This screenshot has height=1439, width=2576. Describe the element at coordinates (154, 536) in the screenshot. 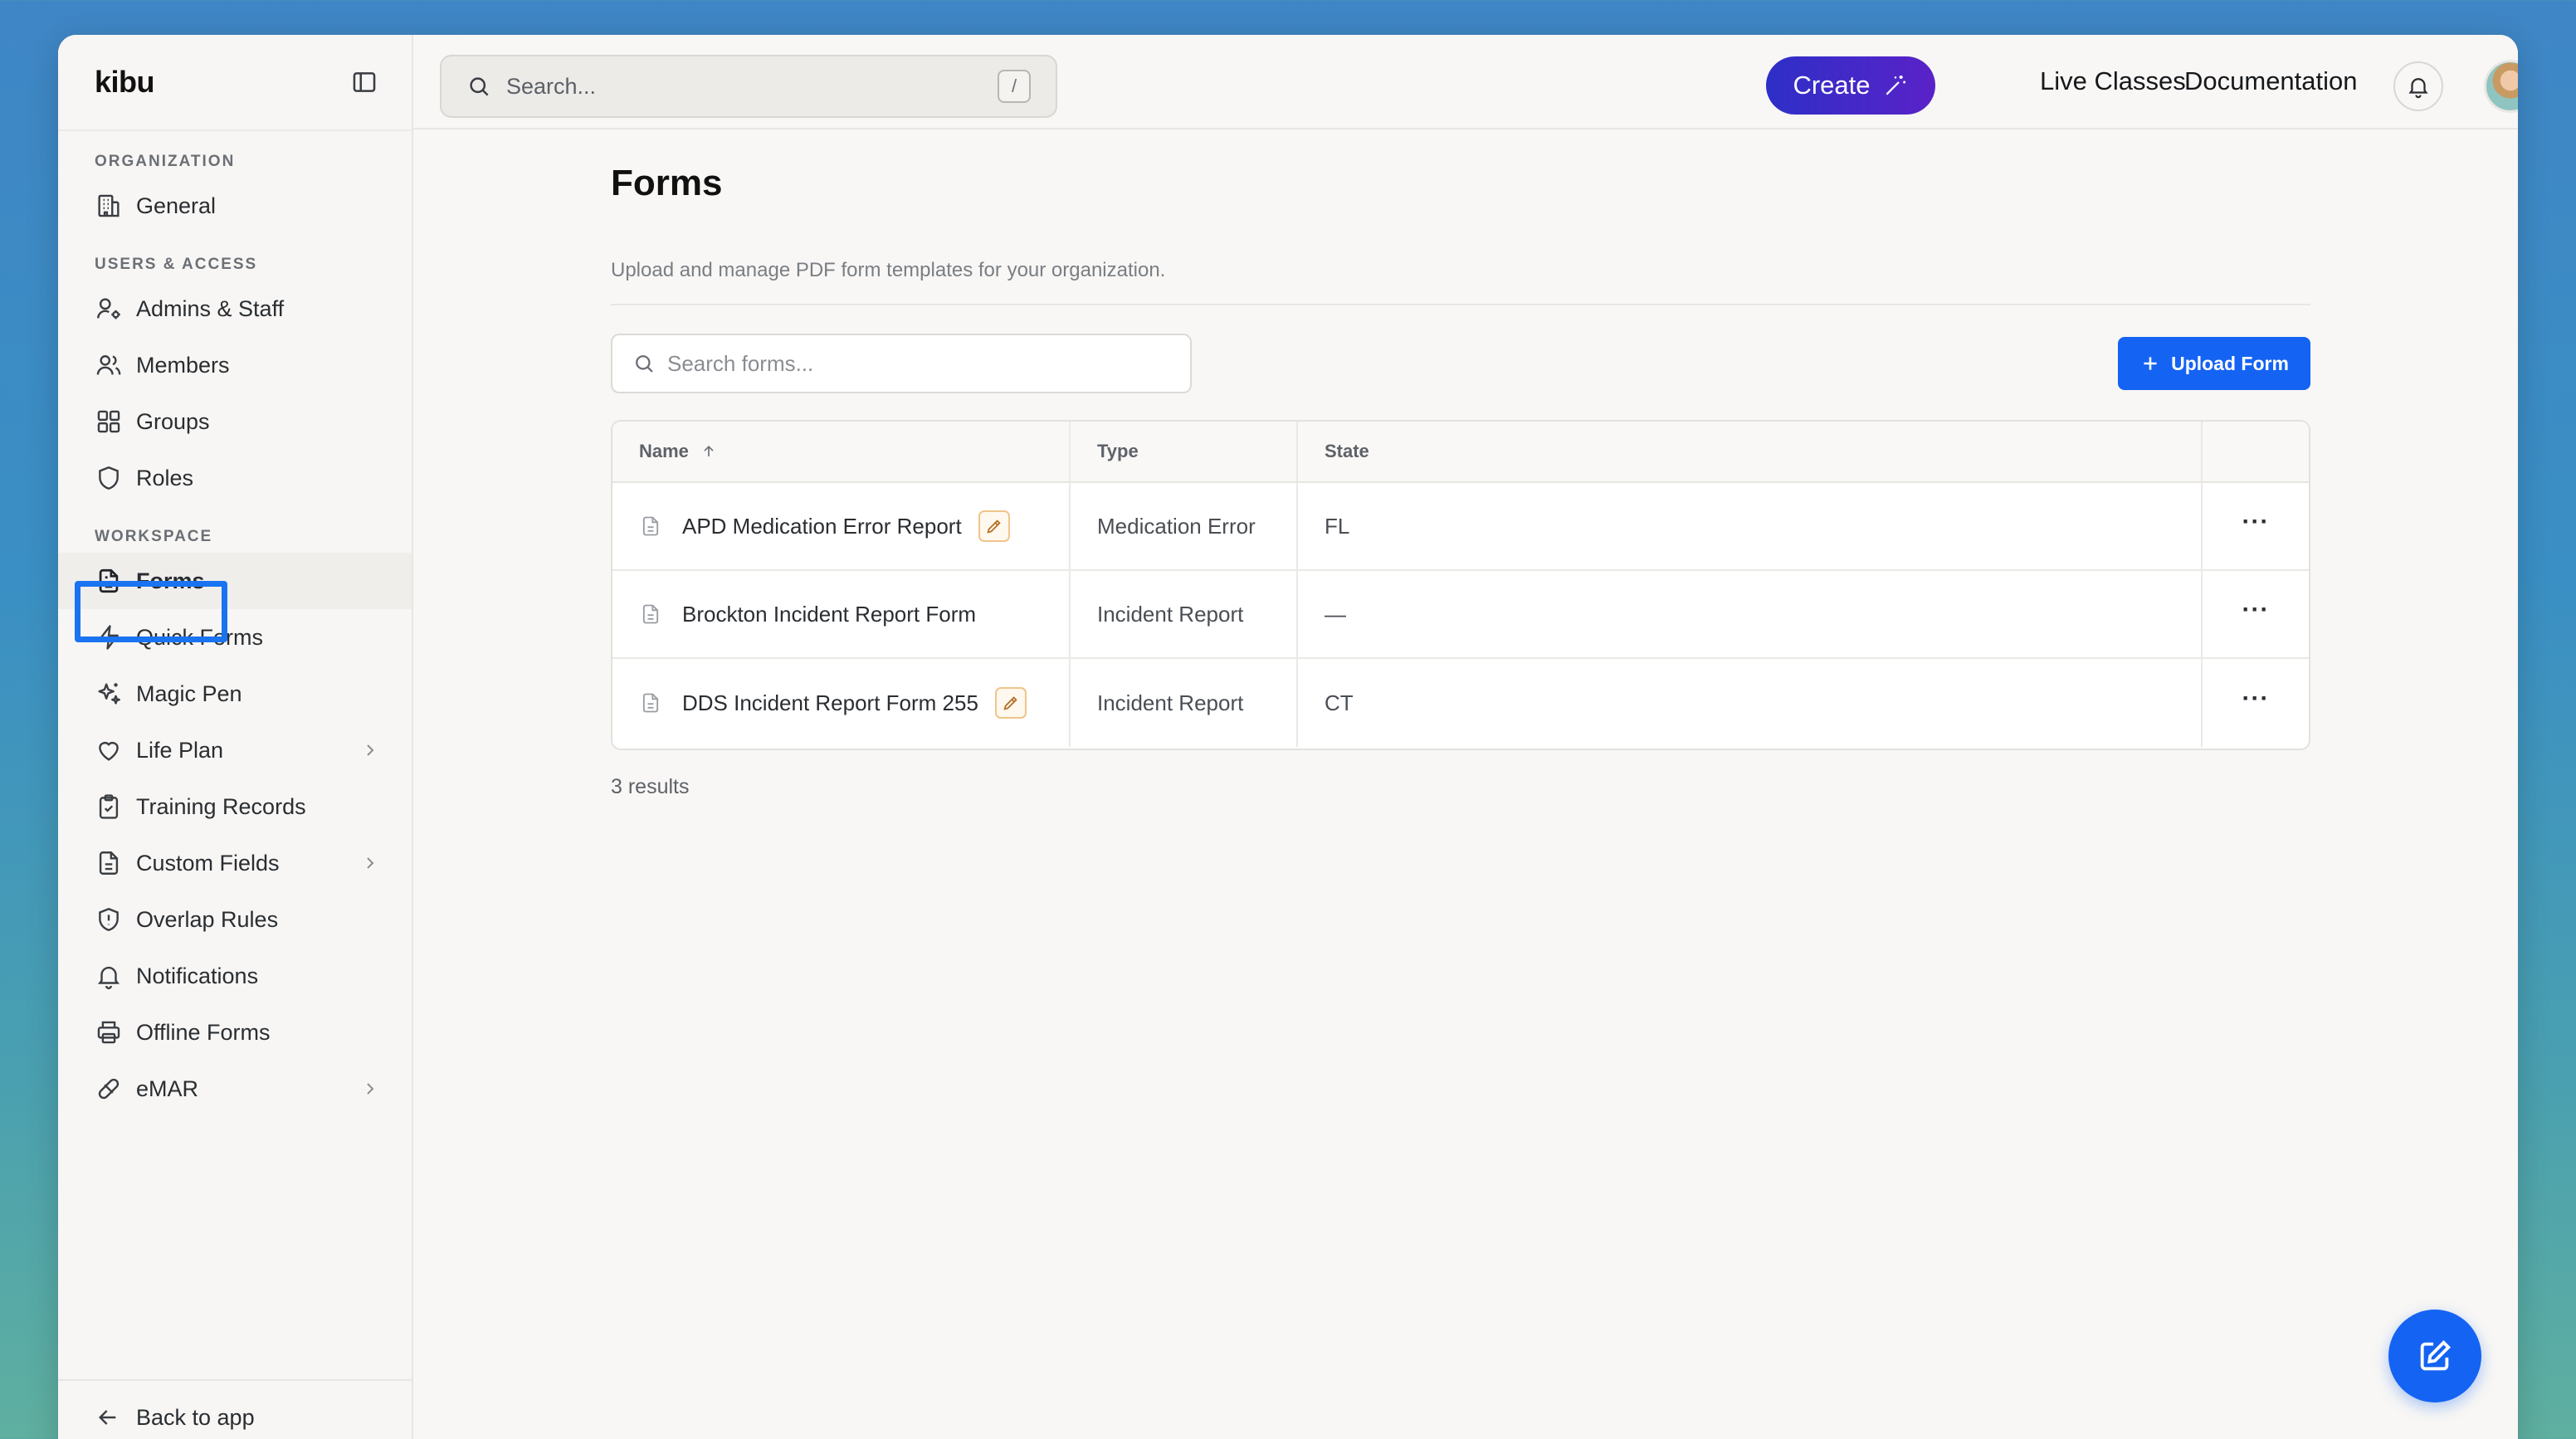

I see `section-label-workspace: WORKSPACE` at that location.